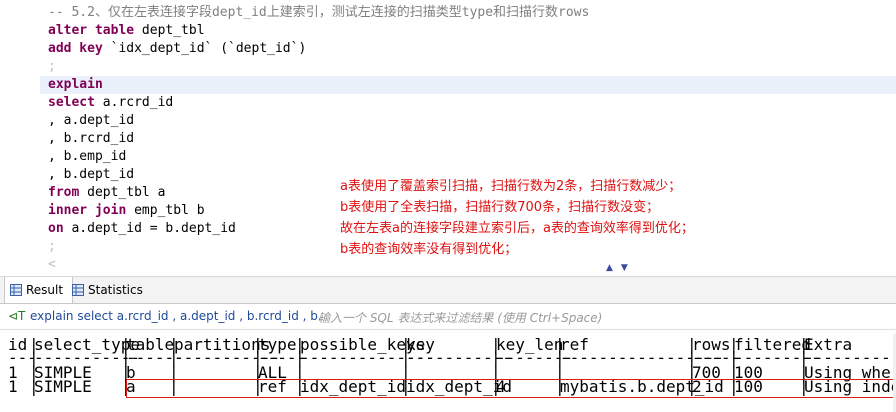 This screenshot has height=412, width=896. I want to click on sash-arrows-icon: ▲▼, so click(621, 268).